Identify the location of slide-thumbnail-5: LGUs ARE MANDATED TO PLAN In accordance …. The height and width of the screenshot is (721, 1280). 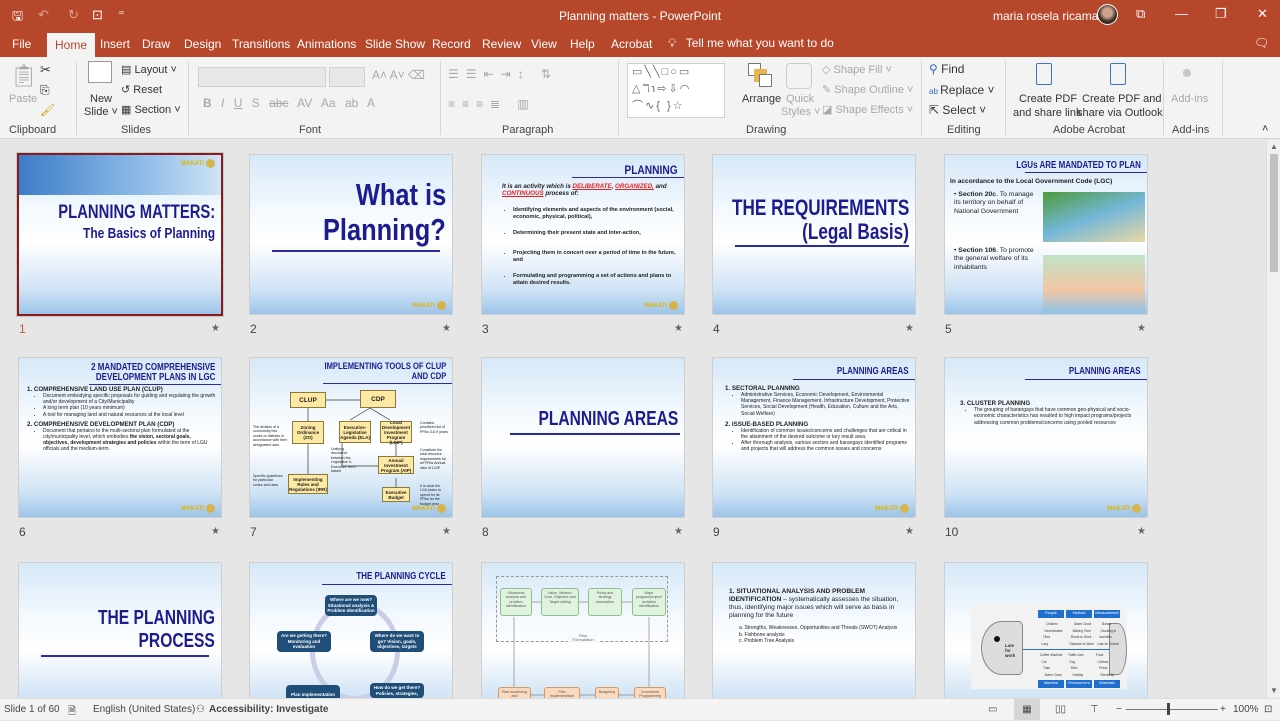
(1046, 234).